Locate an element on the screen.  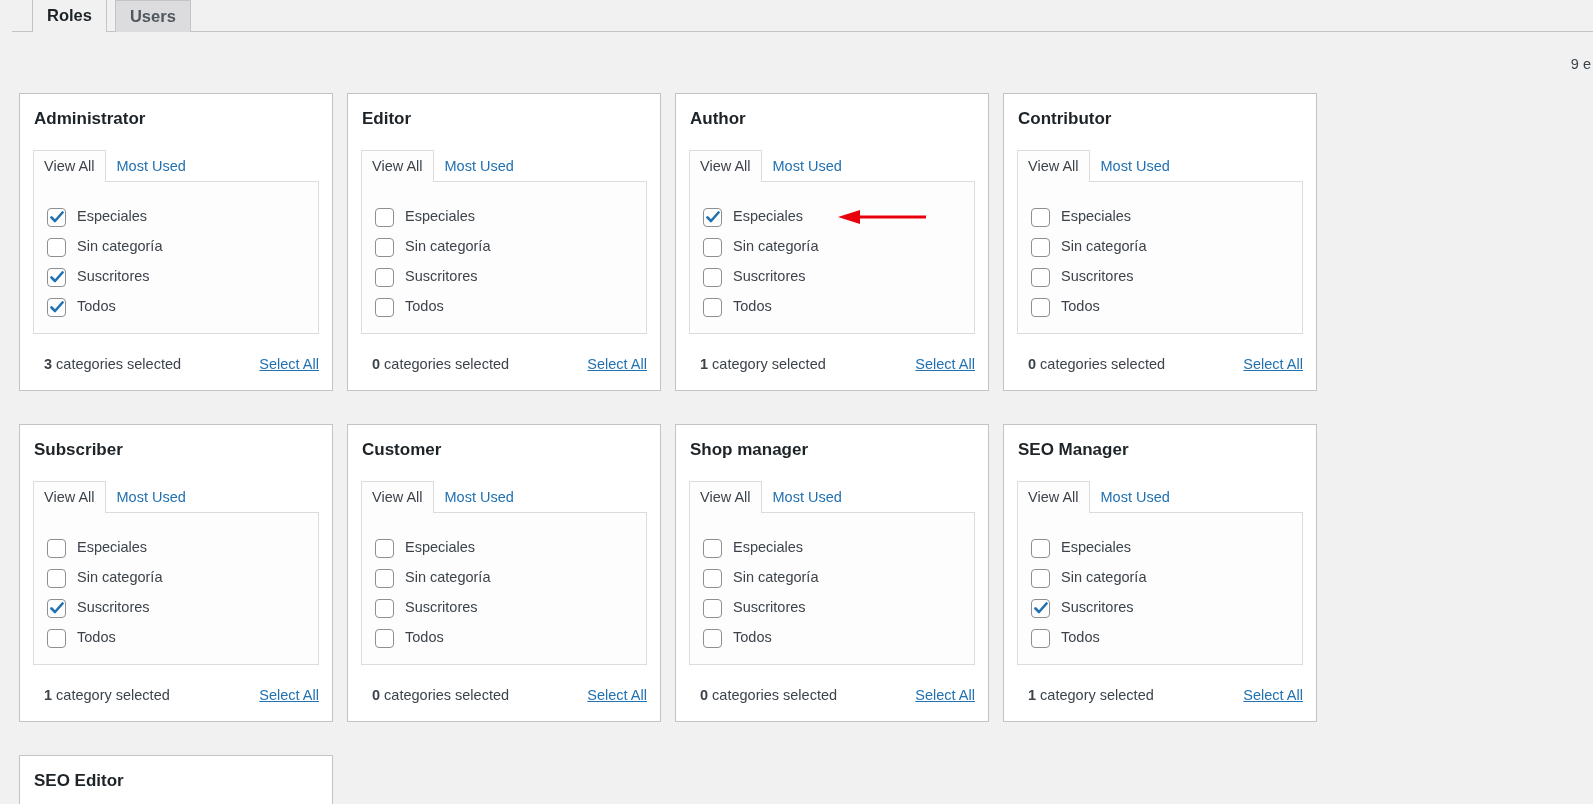
role-title: Customer is located at coordinates (402, 450).